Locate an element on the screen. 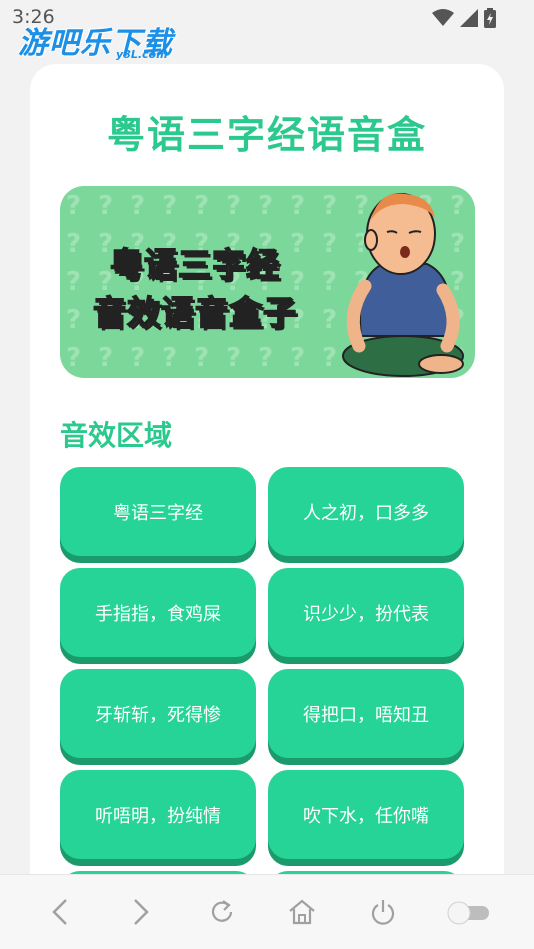 This screenshot has width=534, height=949. toggle-icon is located at coordinates (468, 913).